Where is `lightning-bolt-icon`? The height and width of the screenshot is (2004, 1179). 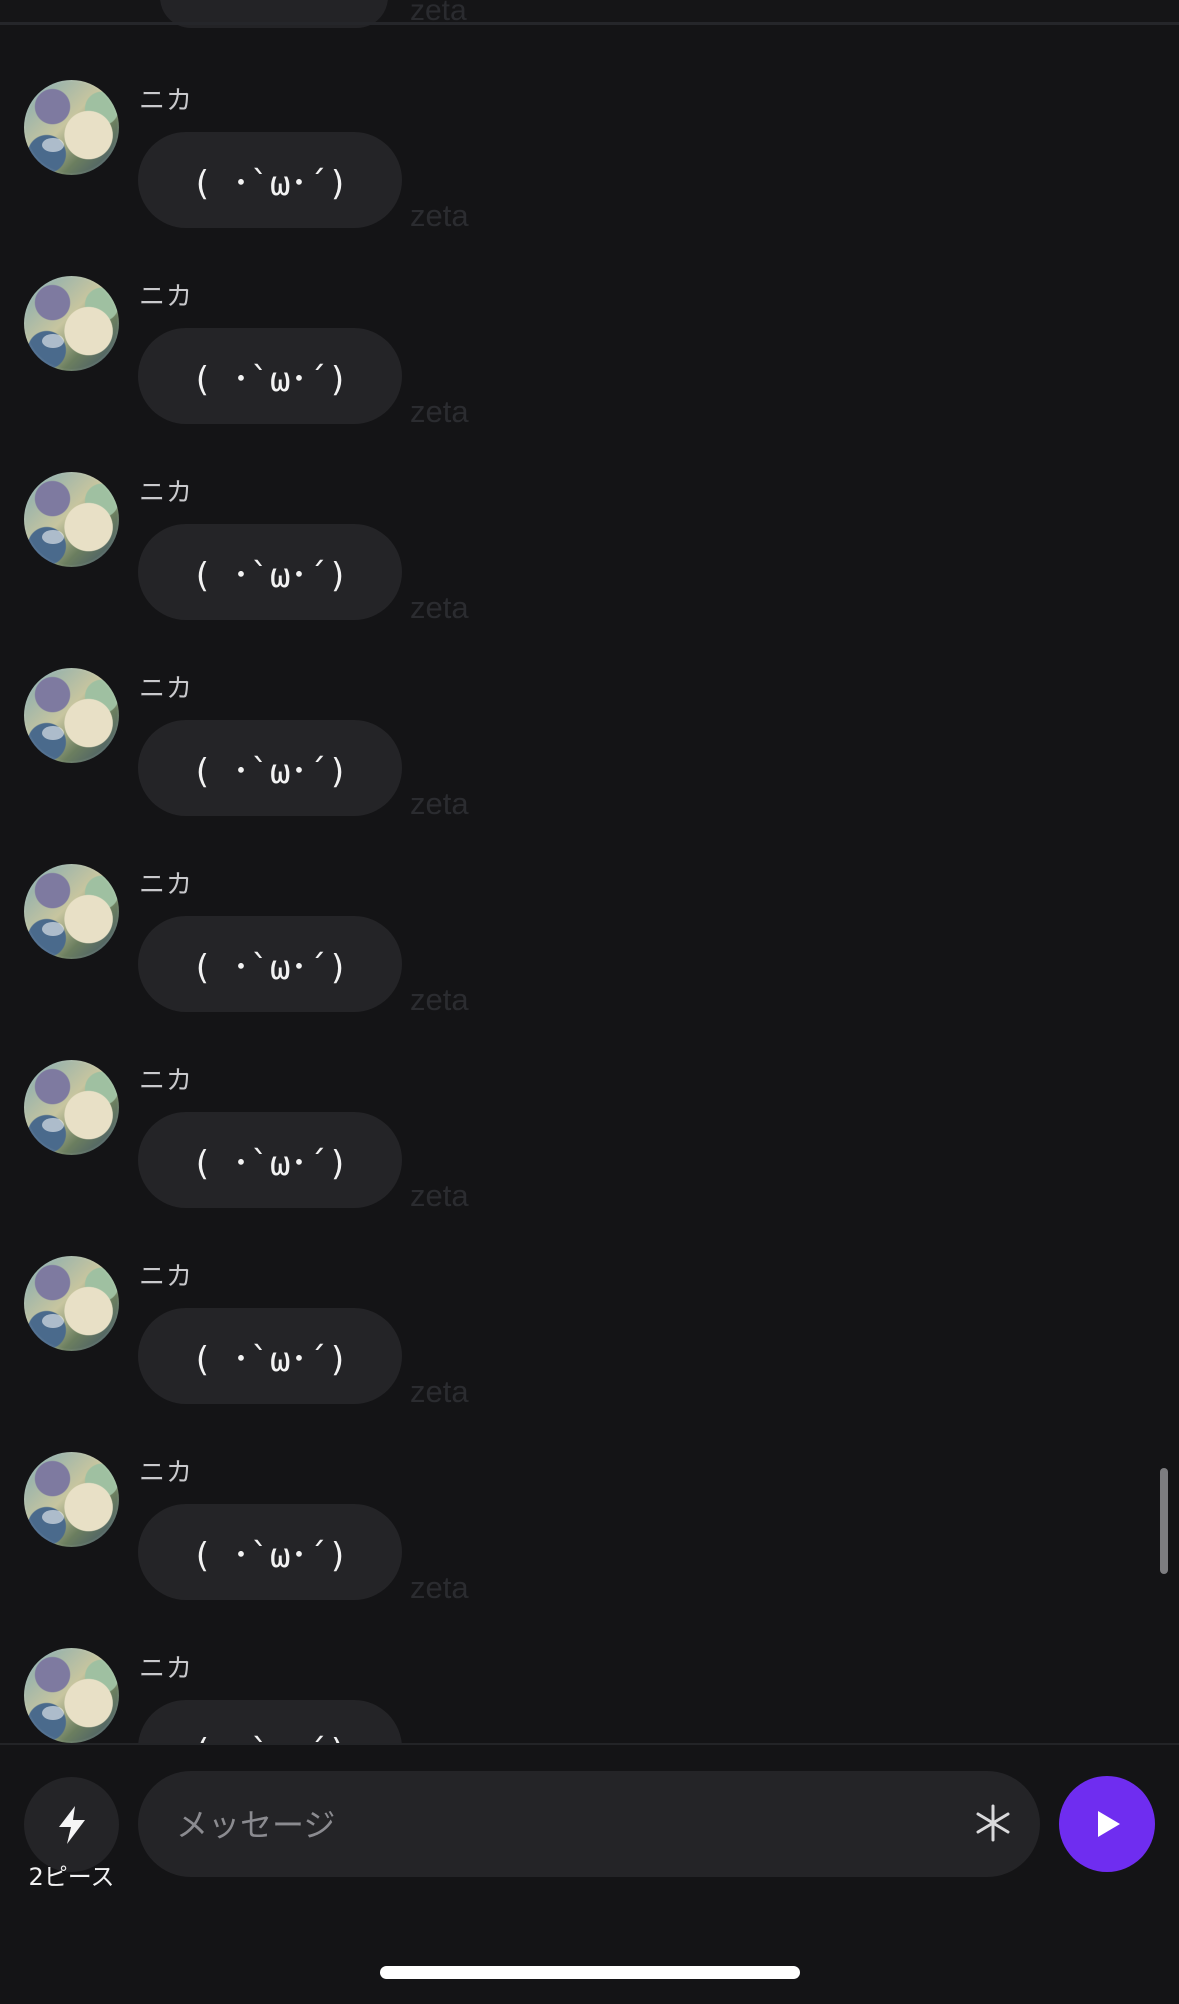 lightning-bolt-icon is located at coordinates (71, 1824).